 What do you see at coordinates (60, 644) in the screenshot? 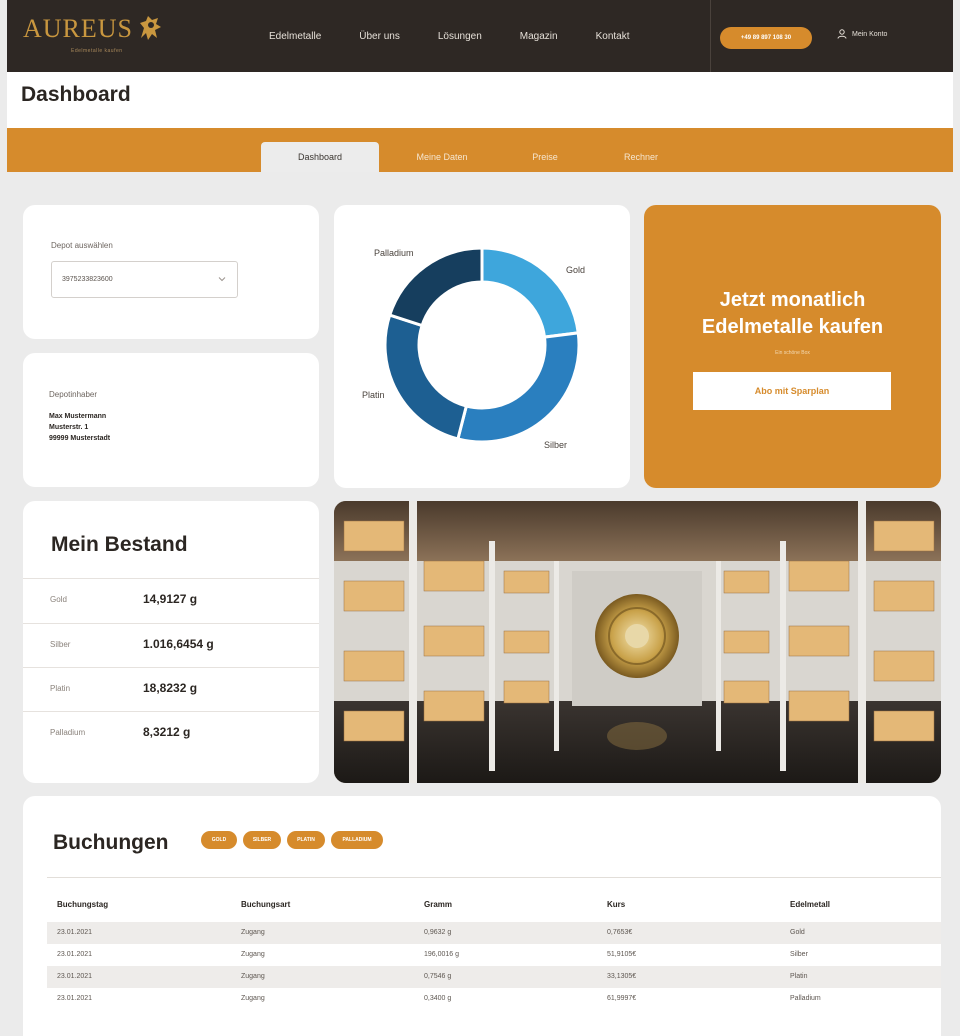
I see `holding-metal: Silber` at bounding box center [60, 644].